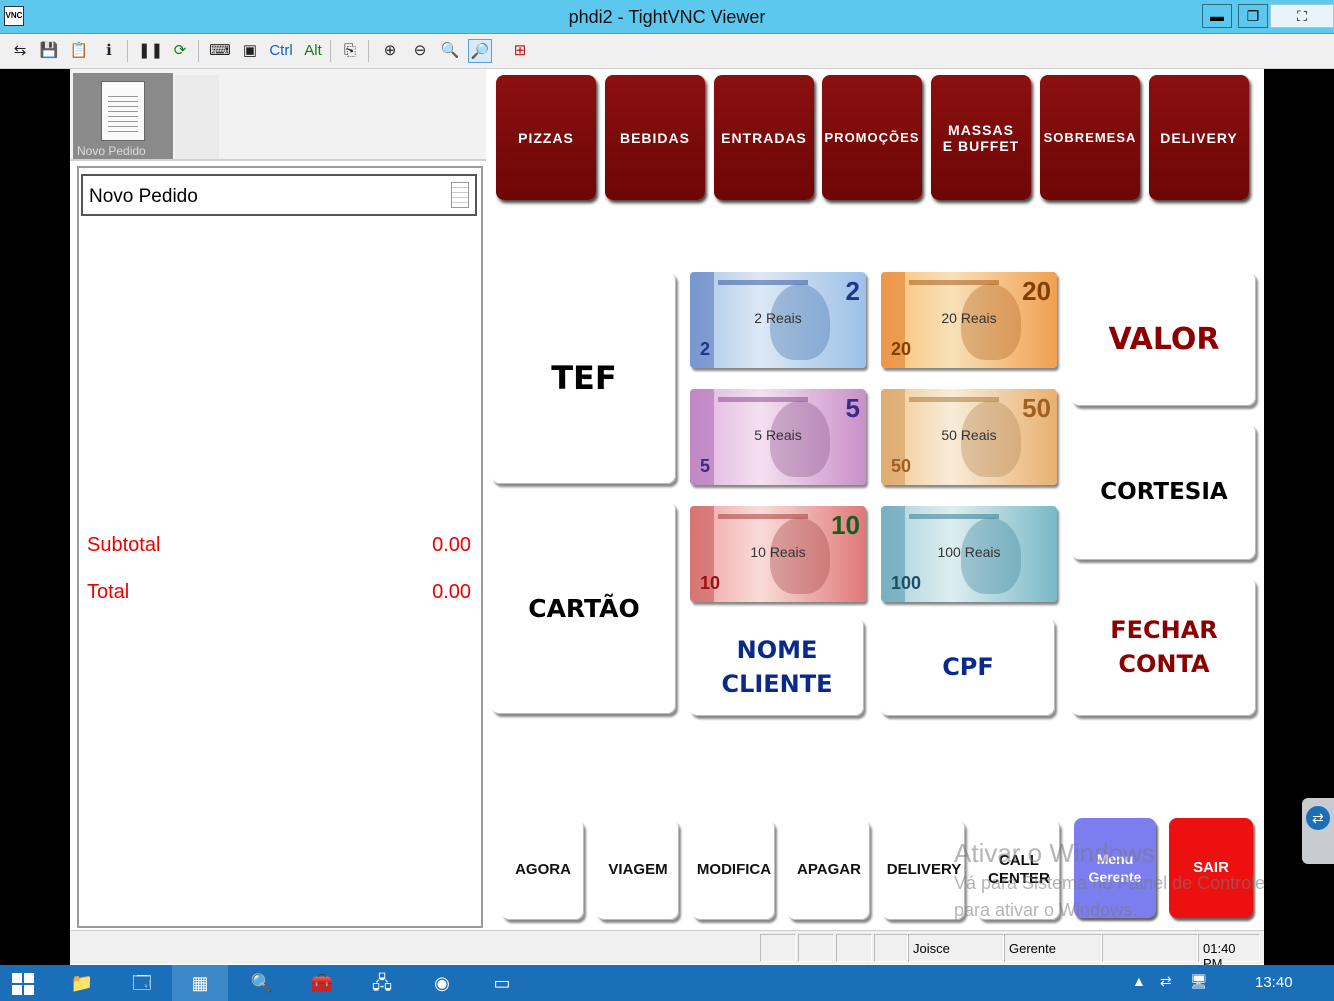 The width and height of the screenshot is (1334, 1001). I want to click on refresh-icon: ⟳, so click(180, 51).